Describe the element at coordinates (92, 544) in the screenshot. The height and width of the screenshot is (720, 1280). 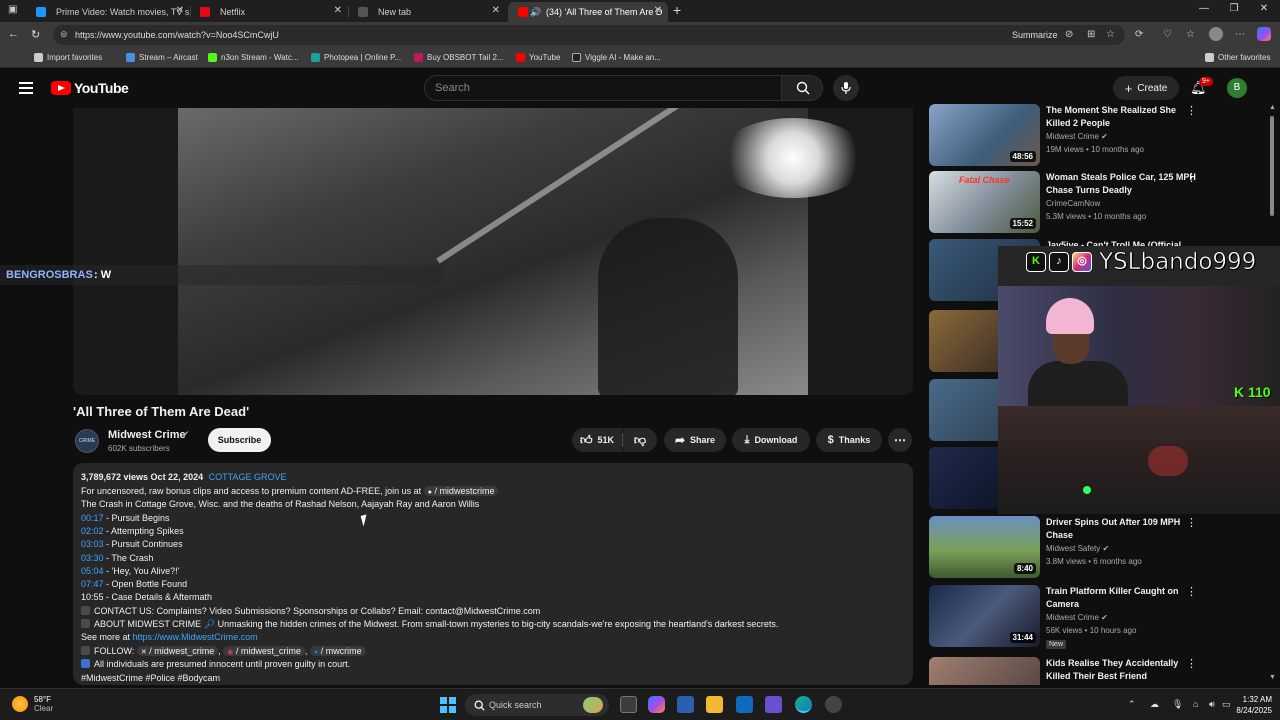
I see `chapter-timestamp: 03:03` at that location.